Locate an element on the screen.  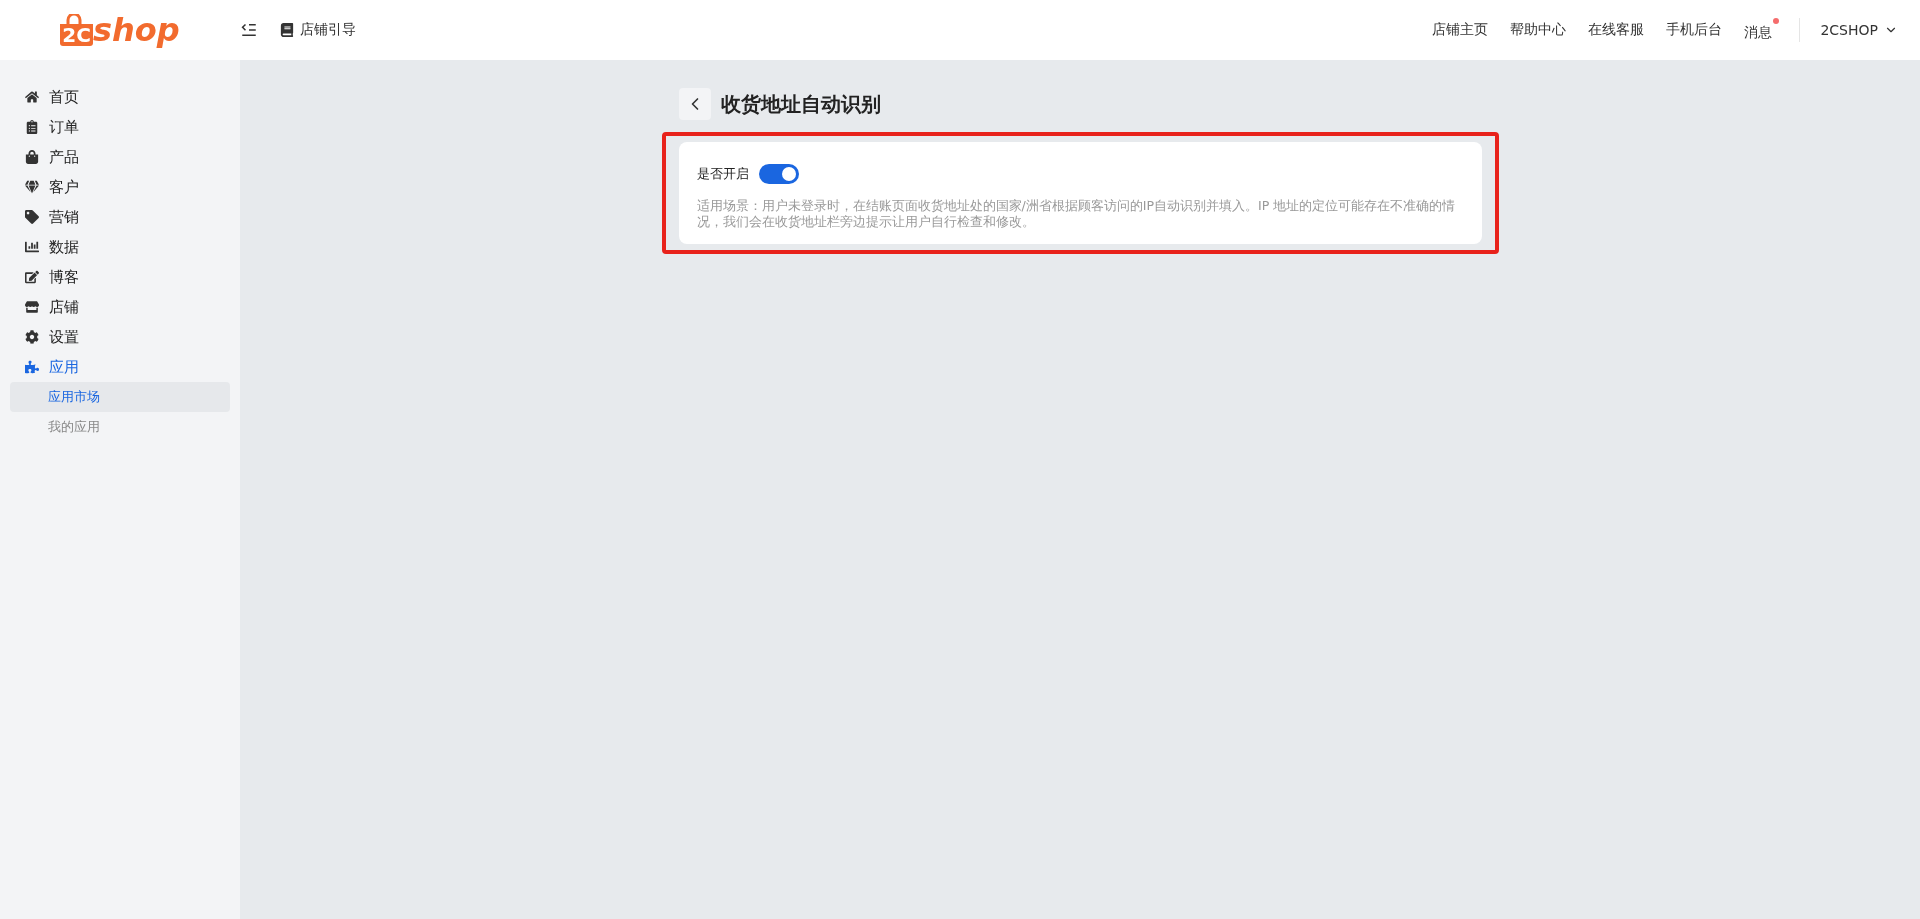
sidebar-item: 应用 is located at coordinates (120, 367).